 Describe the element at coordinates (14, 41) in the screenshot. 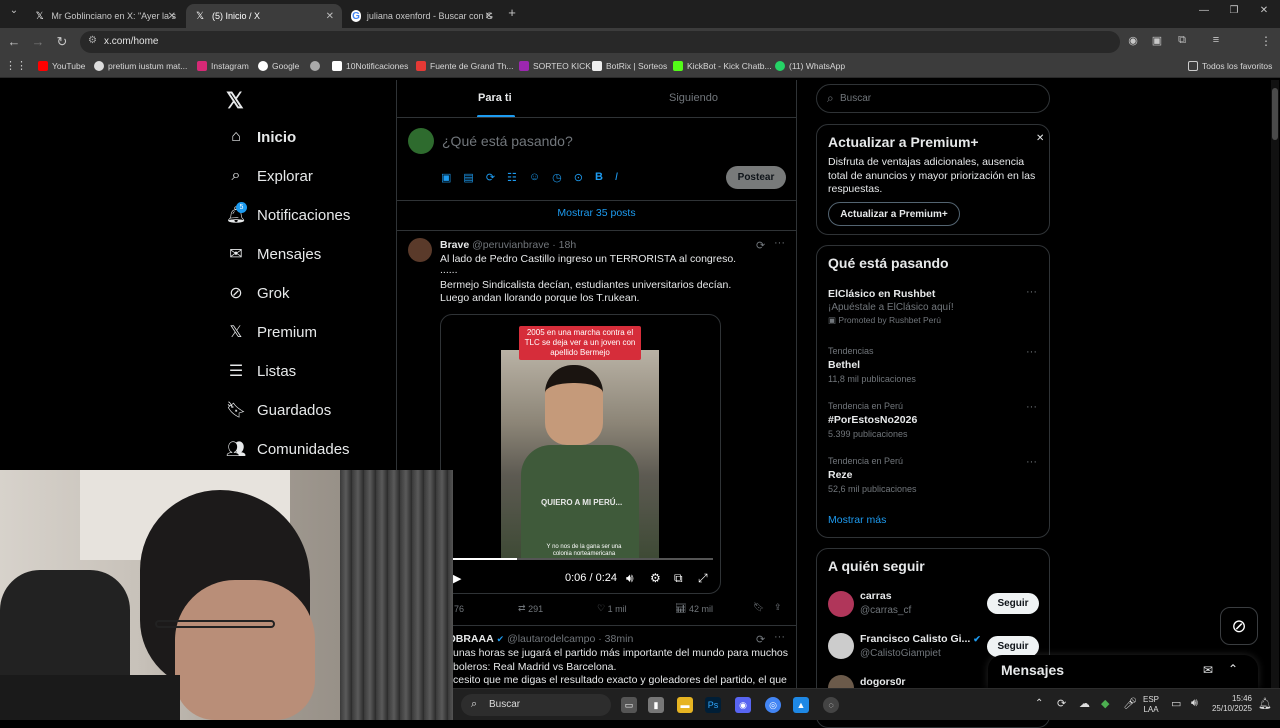

I see `back-icon: ←` at that location.